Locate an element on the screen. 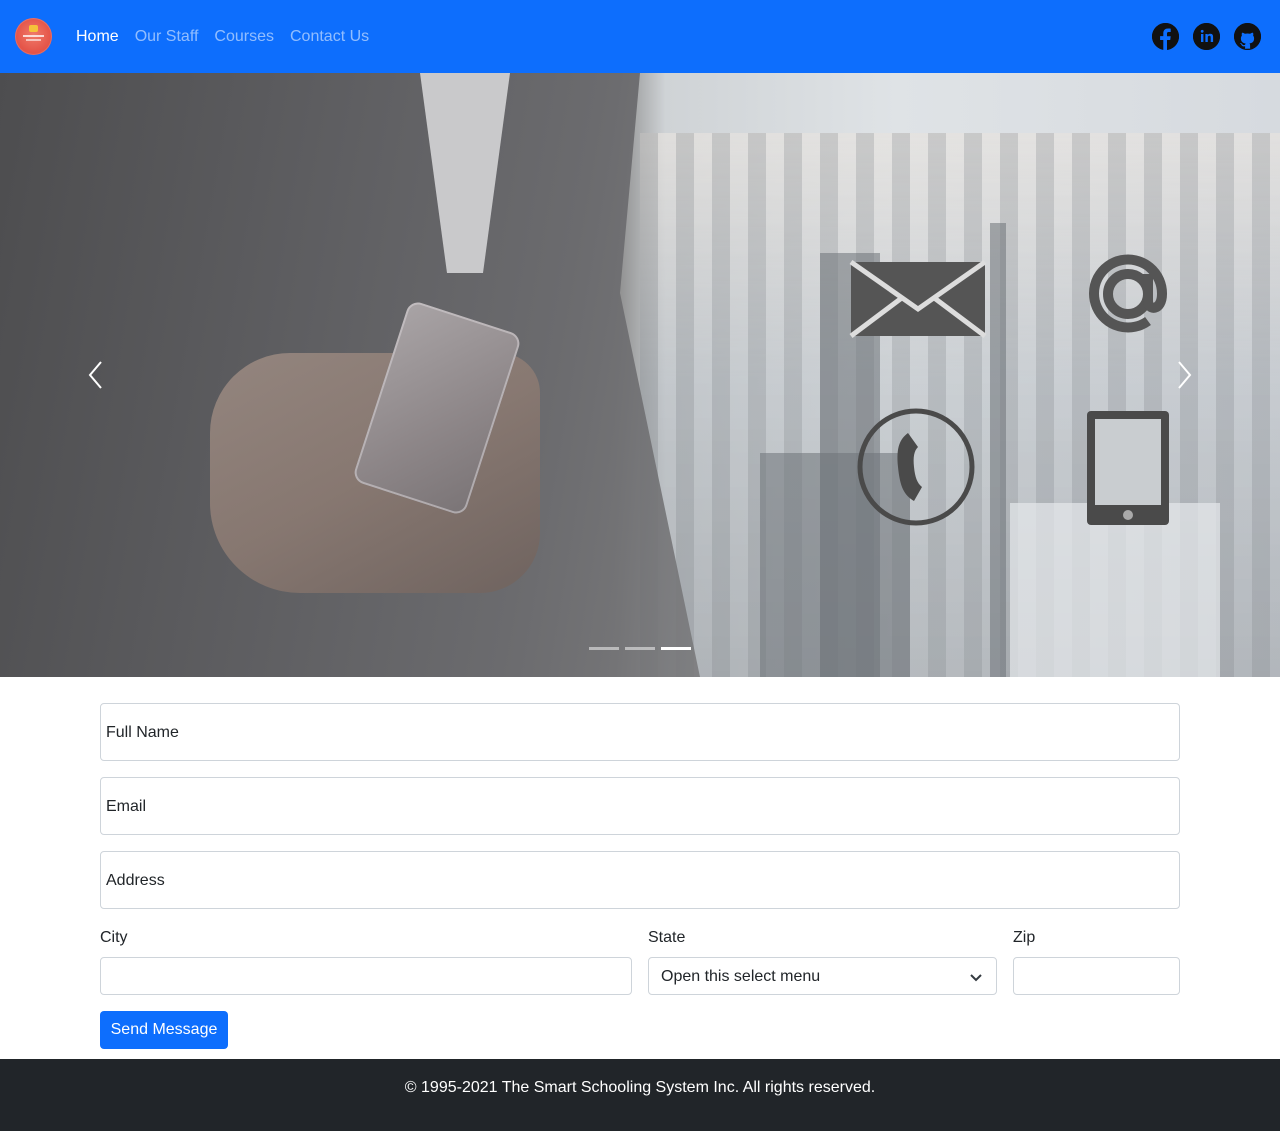 This screenshot has width=1280, height=1131. chevron-left-icon is located at coordinates (95, 375).